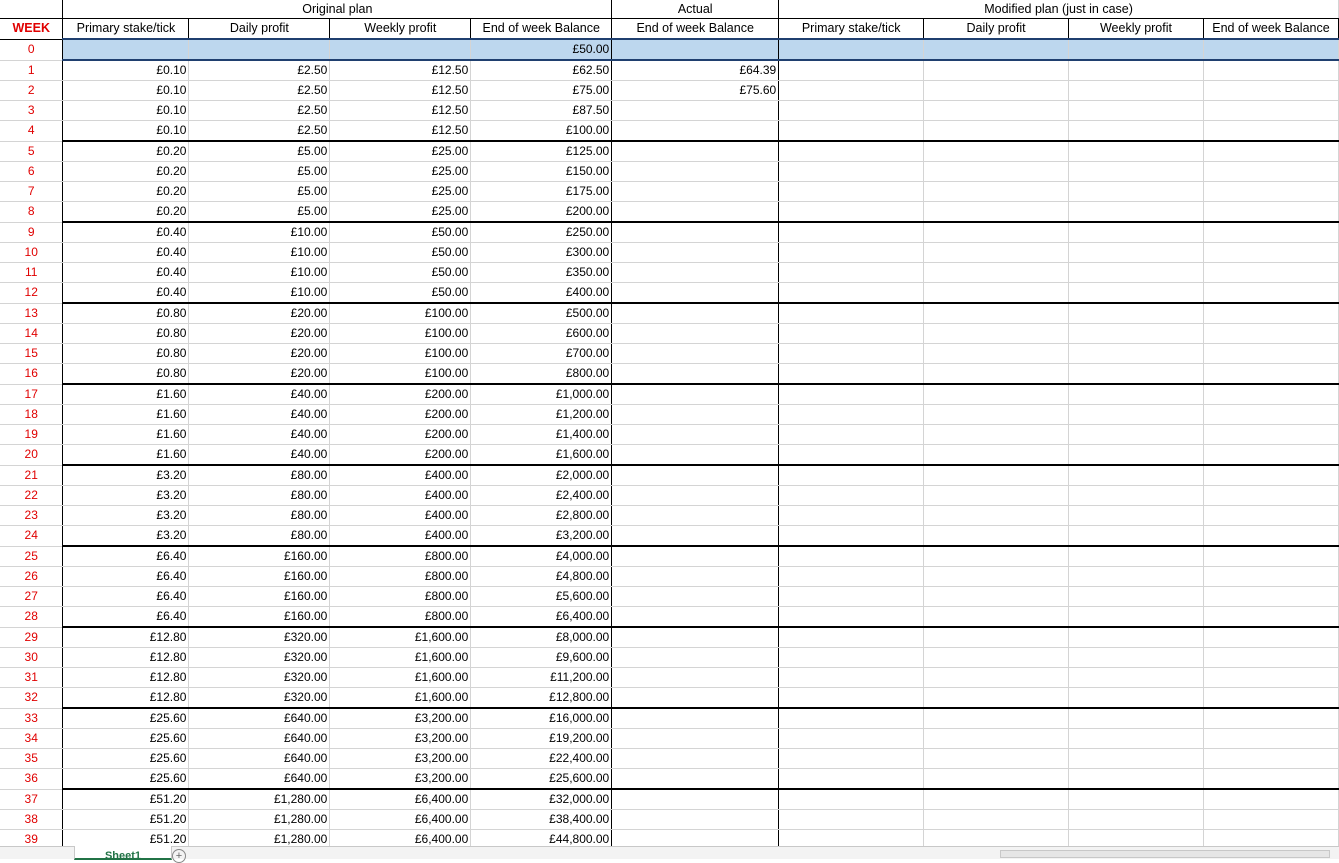 Image resolution: width=1339 pixels, height=863 pixels. What do you see at coordinates (126, 374) in the screenshot?
I see `orig-stake-cell: £0.80` at bounding box center [126, 374].